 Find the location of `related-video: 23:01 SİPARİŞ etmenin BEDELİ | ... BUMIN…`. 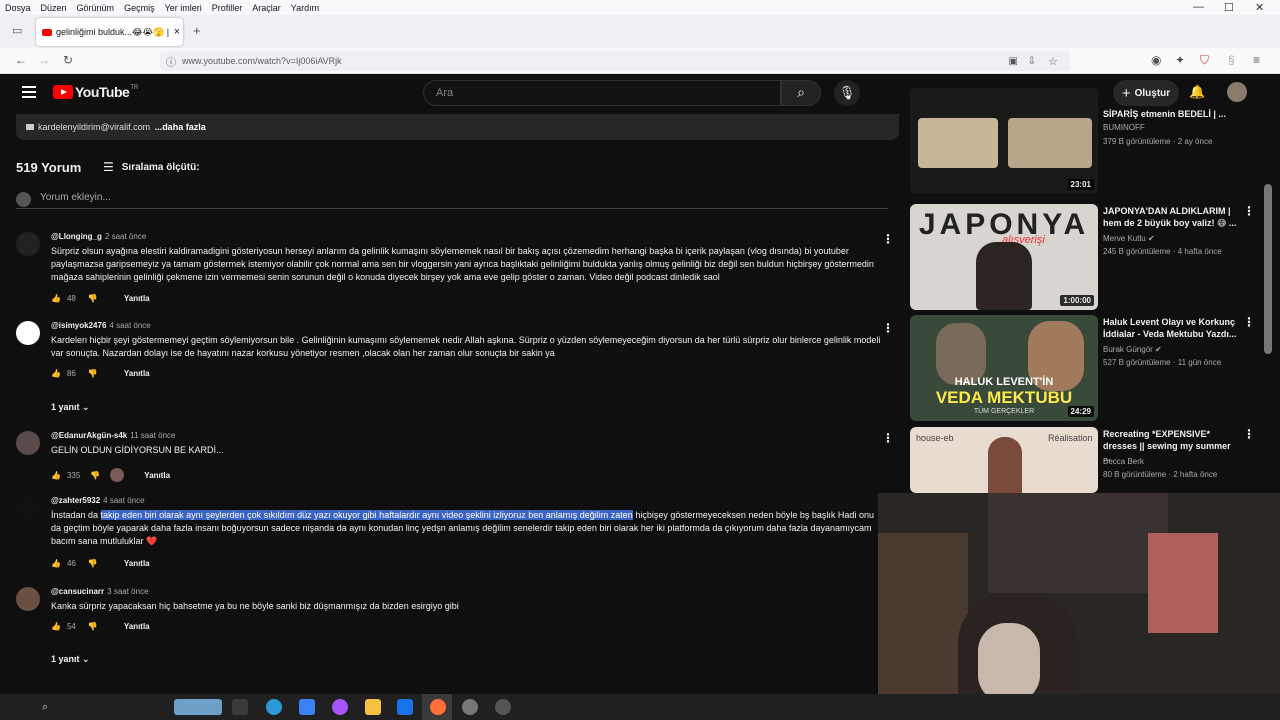

related-video: 23:01 SİPARİŞ etmenin BEDELİ | ... BUMIN… is located at coordinates (1085, 143).